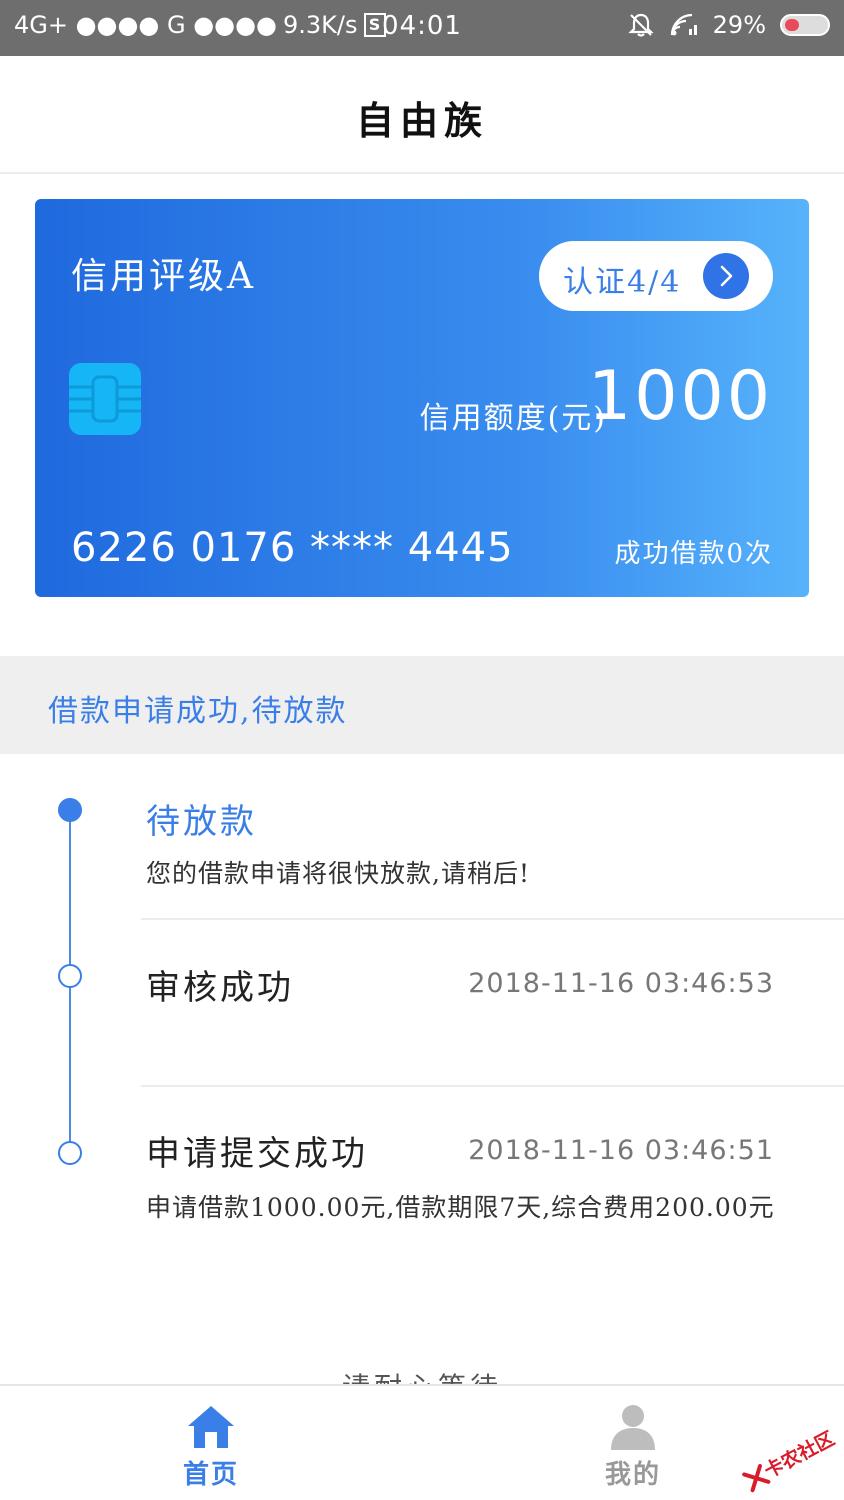  I want to click on credit-rating: 信用评级A, so click(163, 276).